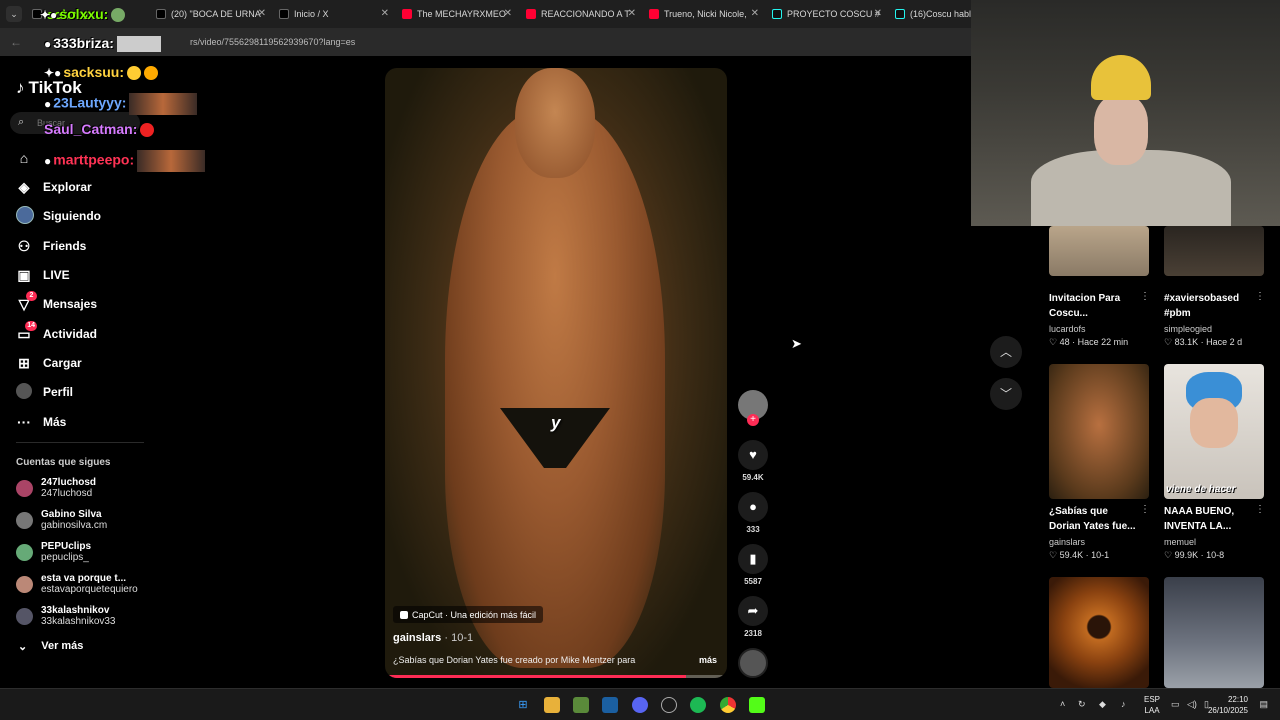 Image resolution: width=1280 pixels, height=720 pixels. What do you see at coordinates (29, 158) in the screenshot?
I see `sidebar-item-home: ⌂` at bounding box center [29, 158].